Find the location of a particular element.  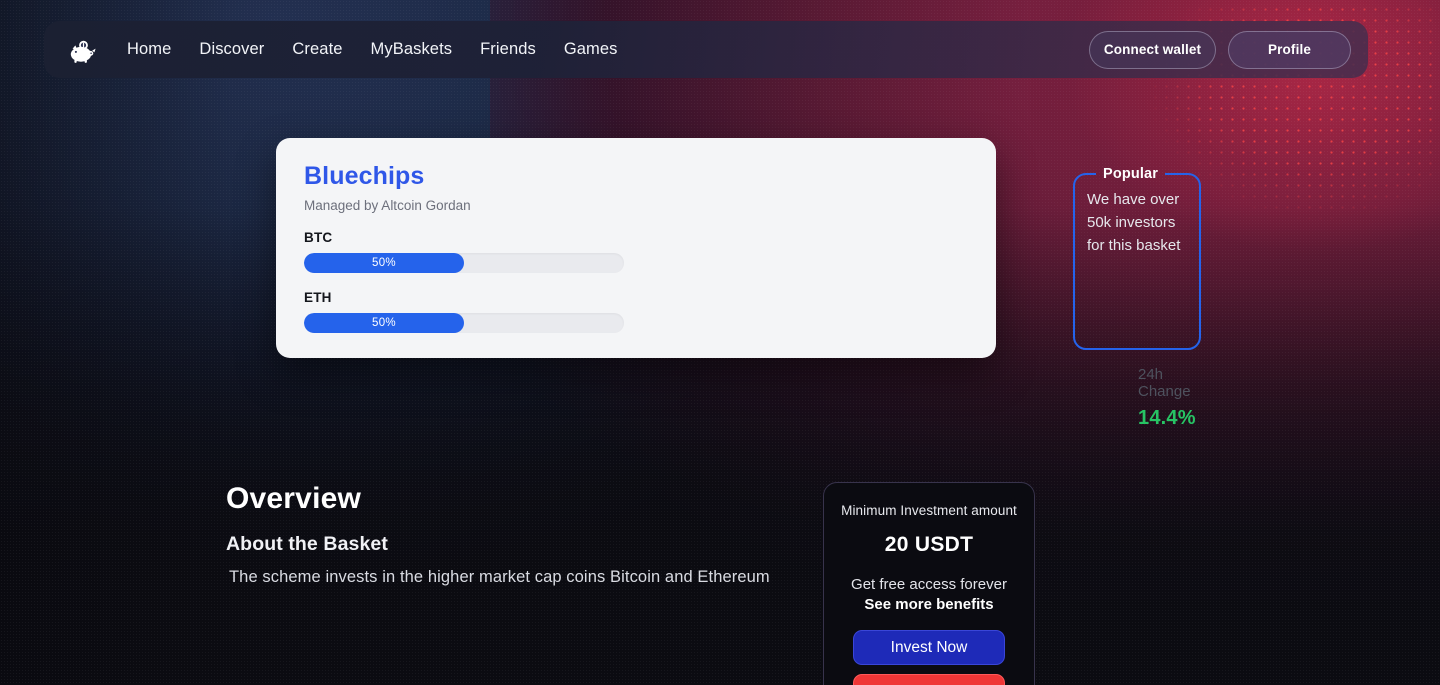

page-title: Overview is located at coordinates (294, 498).